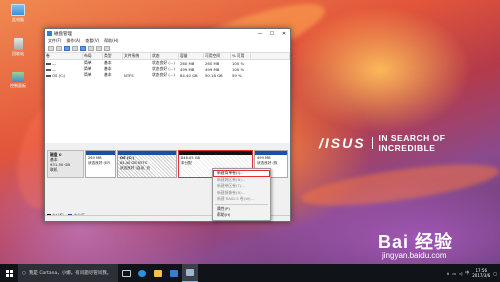 The width and height of the screenshot is (500, 282). I want to click on baidu-watermark: Bai 经验 jingyan.baidu.com, so click(415, 244).